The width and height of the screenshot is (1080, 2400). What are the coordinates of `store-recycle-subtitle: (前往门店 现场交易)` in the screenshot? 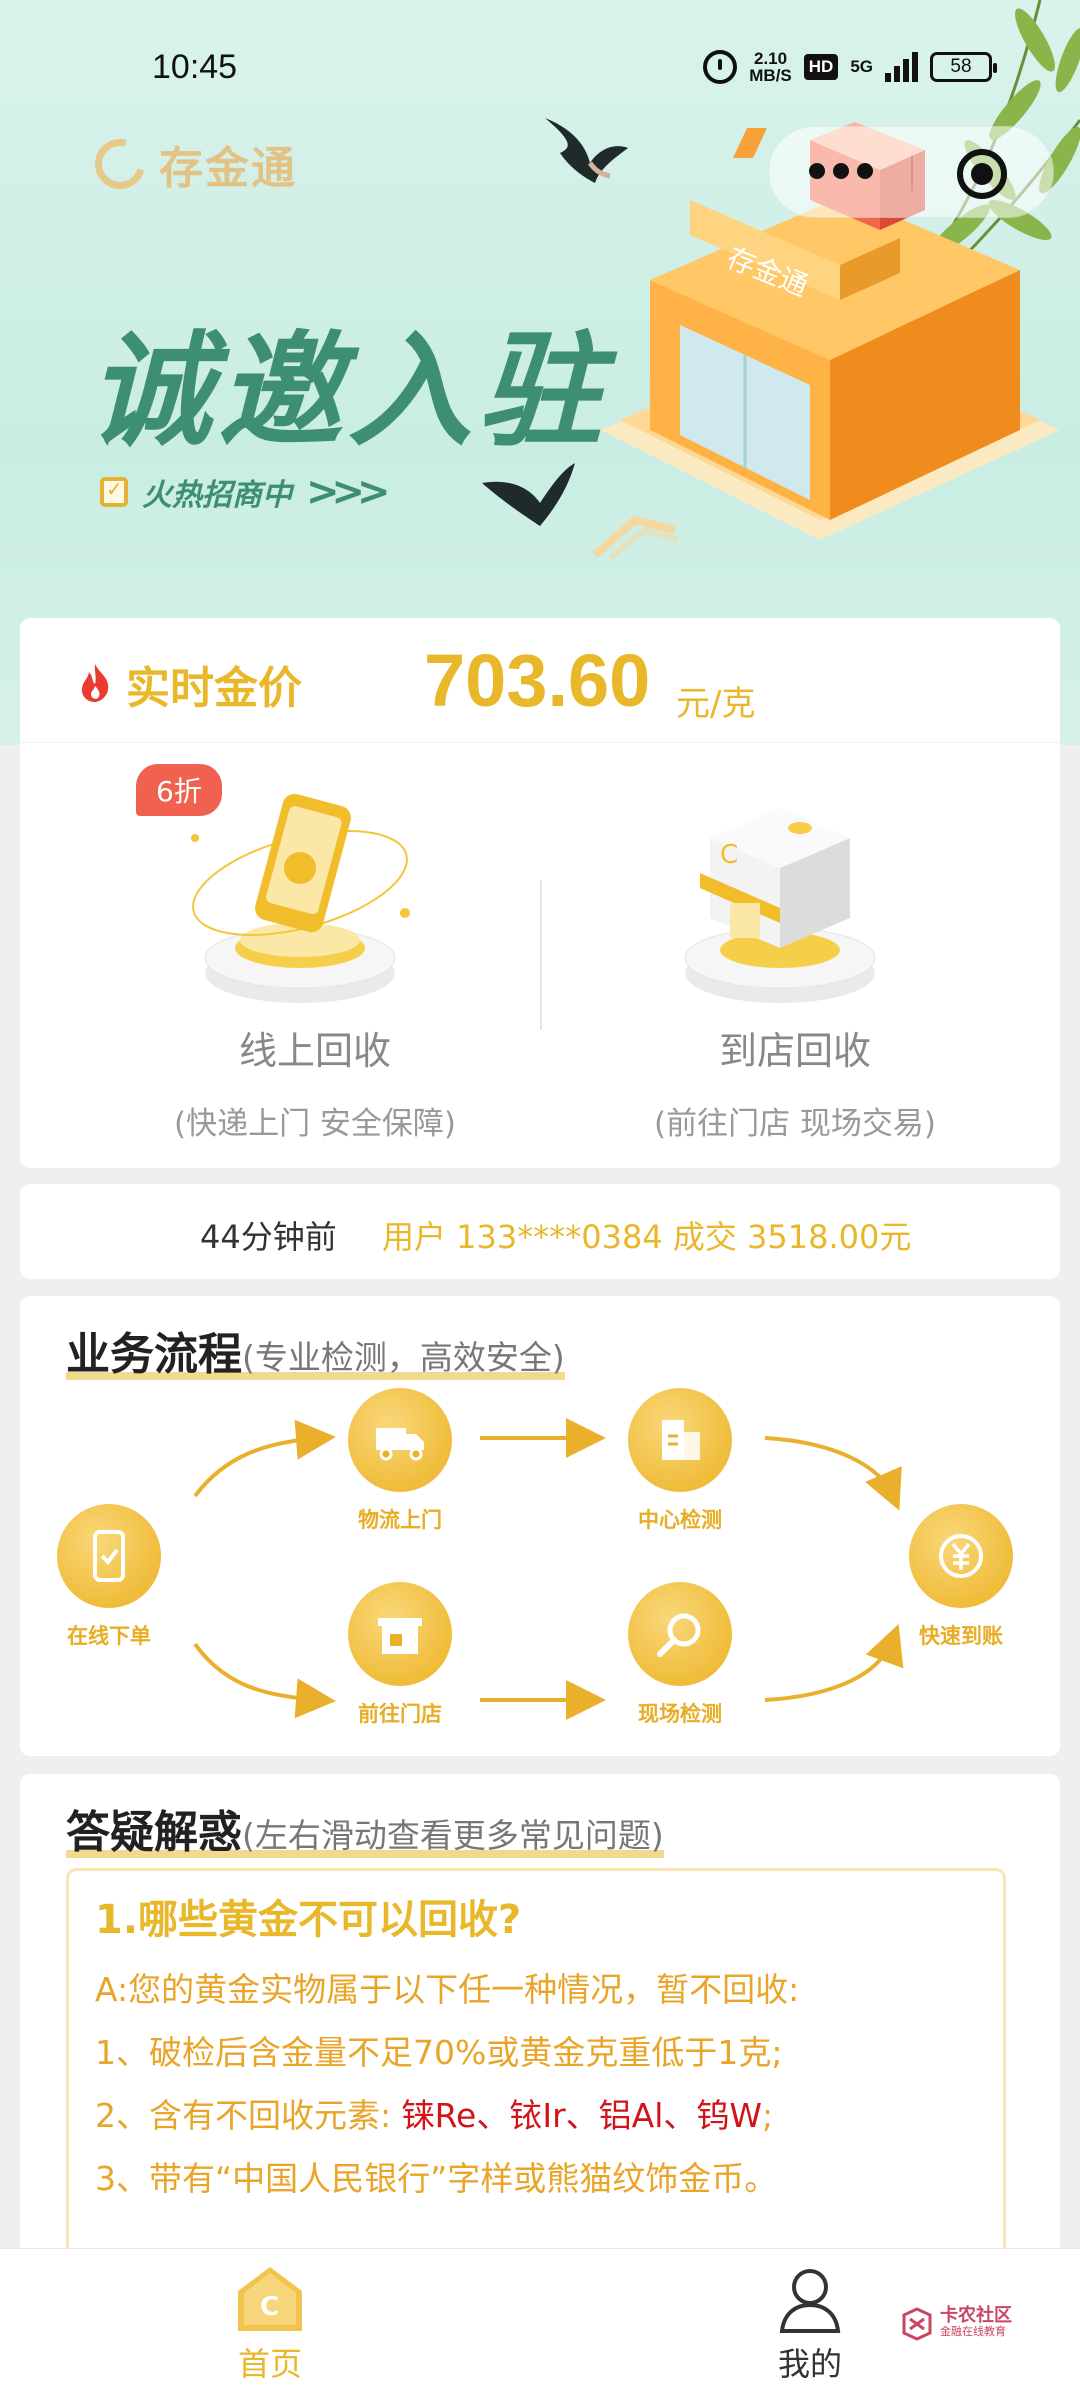 It's located at (795, 1124).